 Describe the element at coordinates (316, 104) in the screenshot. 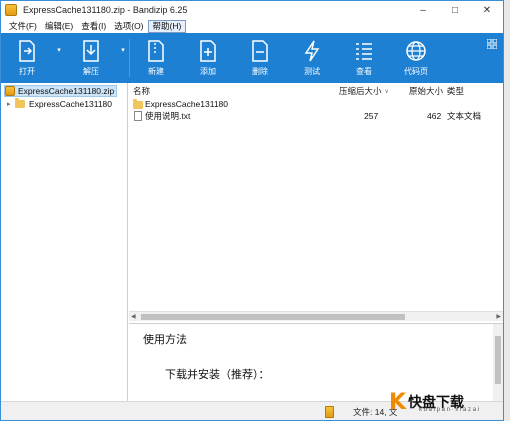

I see `file-row: ExpressCache131180` at that location.